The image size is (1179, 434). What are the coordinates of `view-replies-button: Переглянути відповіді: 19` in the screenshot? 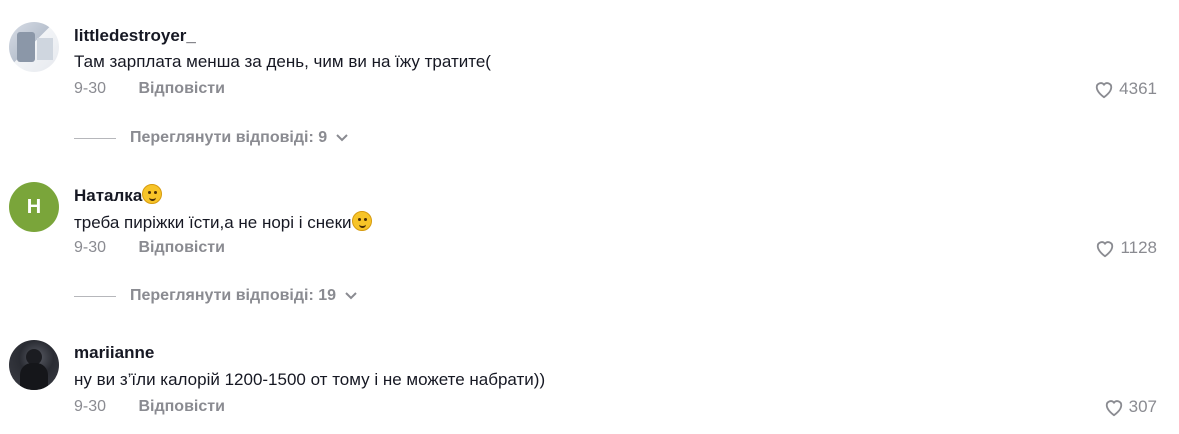 It's located at (216, 296).